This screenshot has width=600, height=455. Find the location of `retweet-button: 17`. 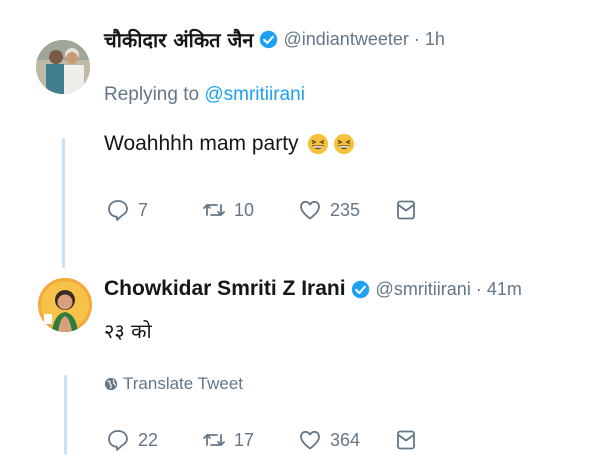

retweet-button: 17 is located at coordinates (250, 440).